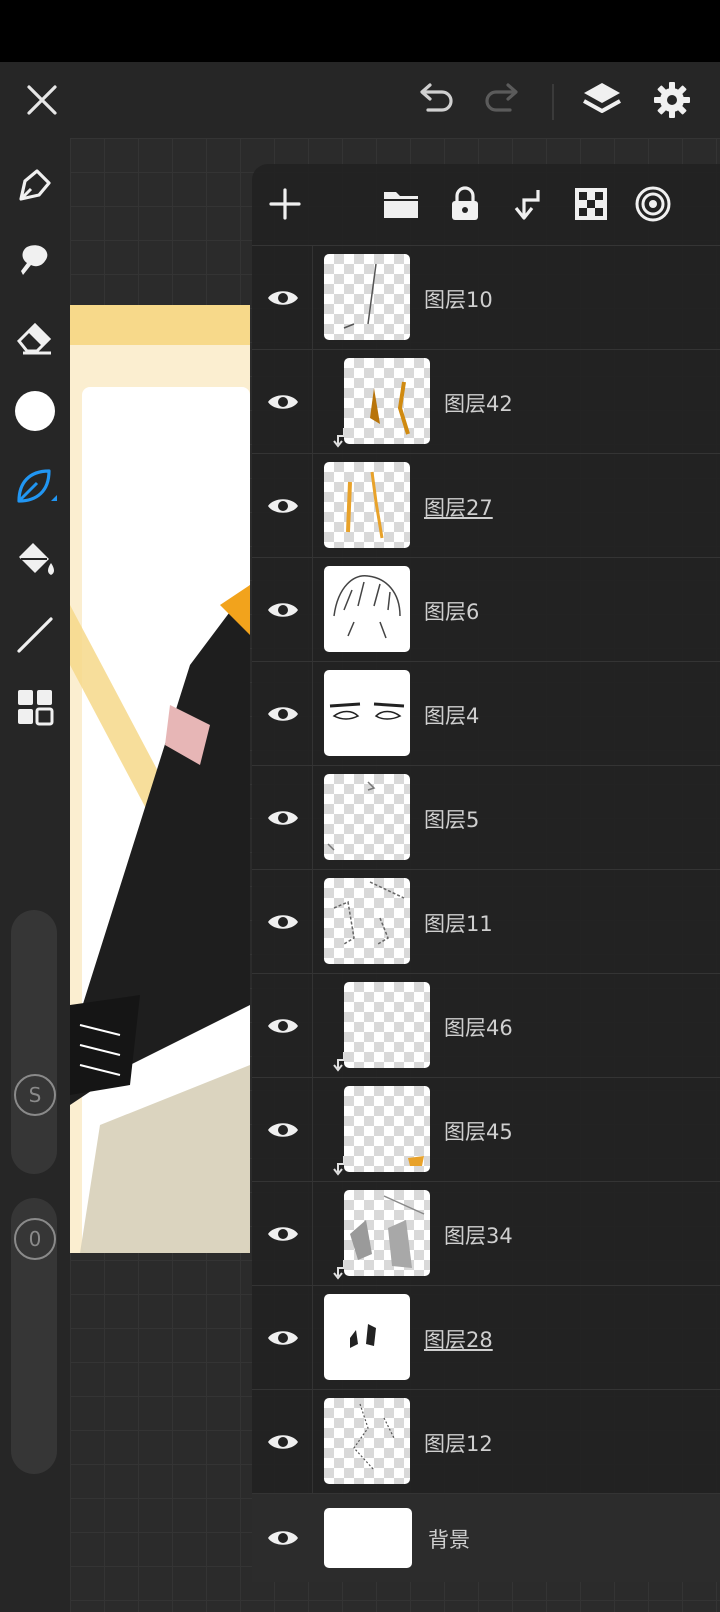  I want to click on layer-row: 图层28, so click(486, 1338).